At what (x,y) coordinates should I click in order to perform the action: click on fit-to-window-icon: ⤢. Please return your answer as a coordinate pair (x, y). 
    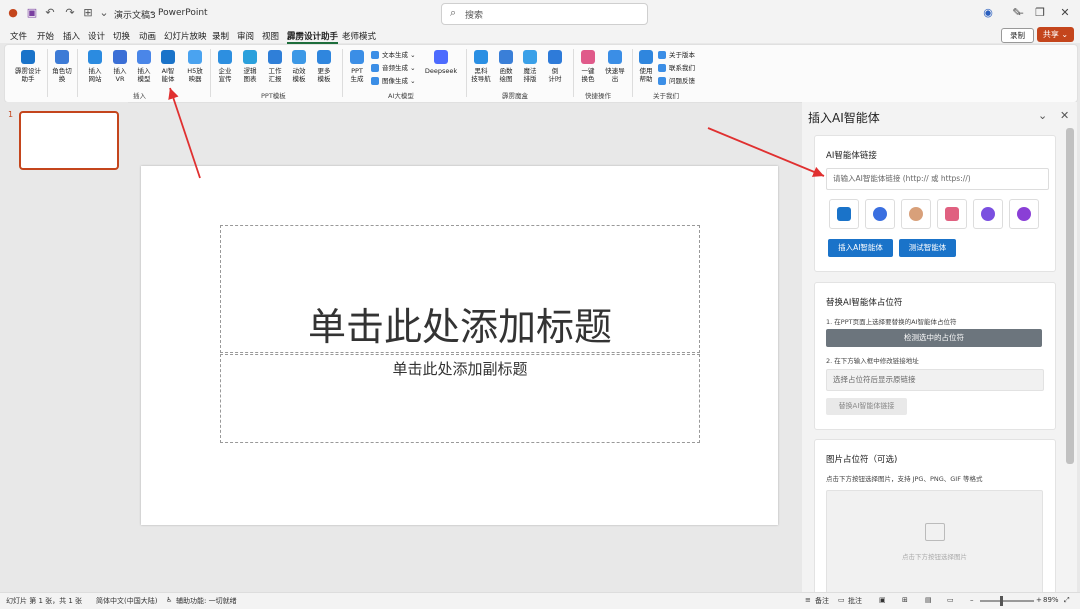
    Looking at the image, I should click on (1067, 600).